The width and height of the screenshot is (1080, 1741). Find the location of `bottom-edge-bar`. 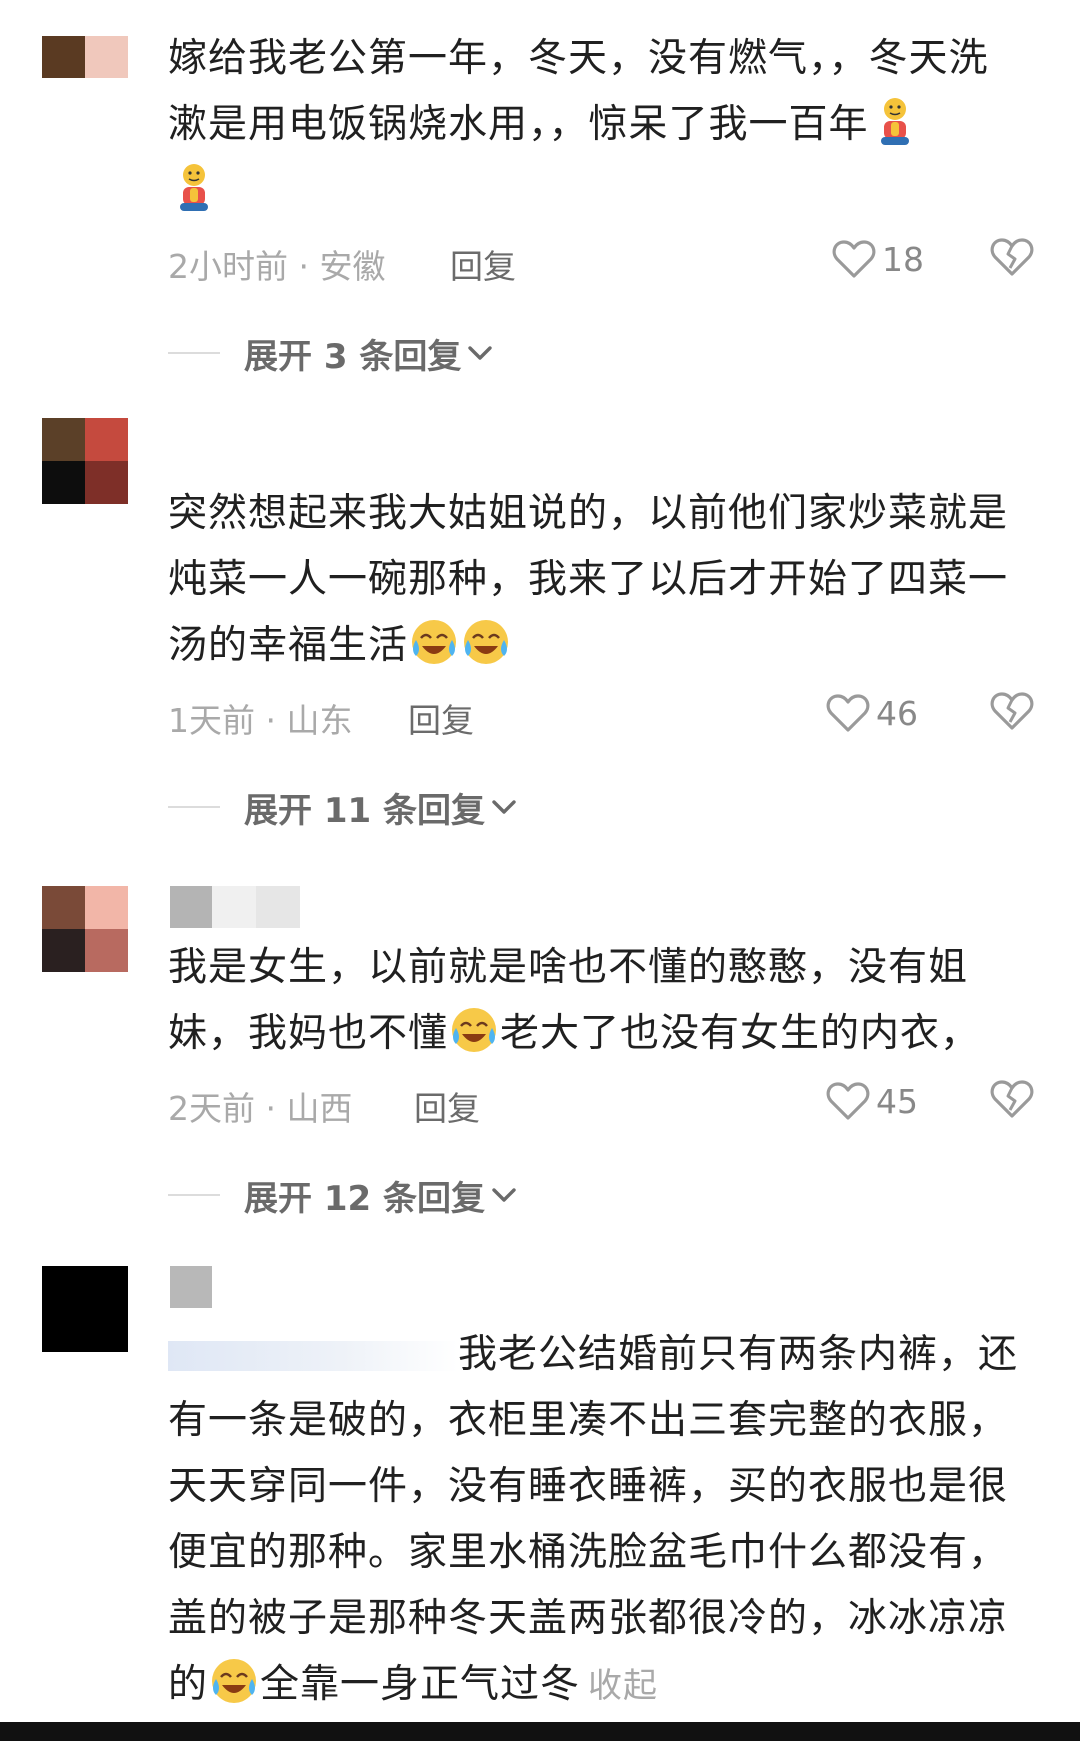

bottom-edge-bar is located at coordinates (540, 1731).